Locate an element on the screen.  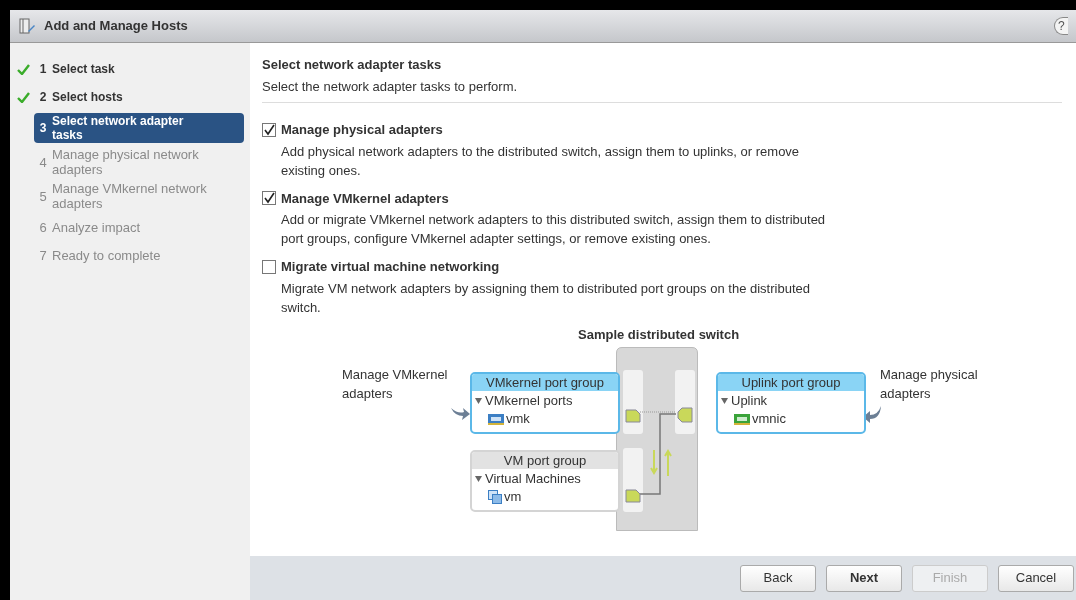
tree-item-label: vmnic is located at coordinates (769, 419).